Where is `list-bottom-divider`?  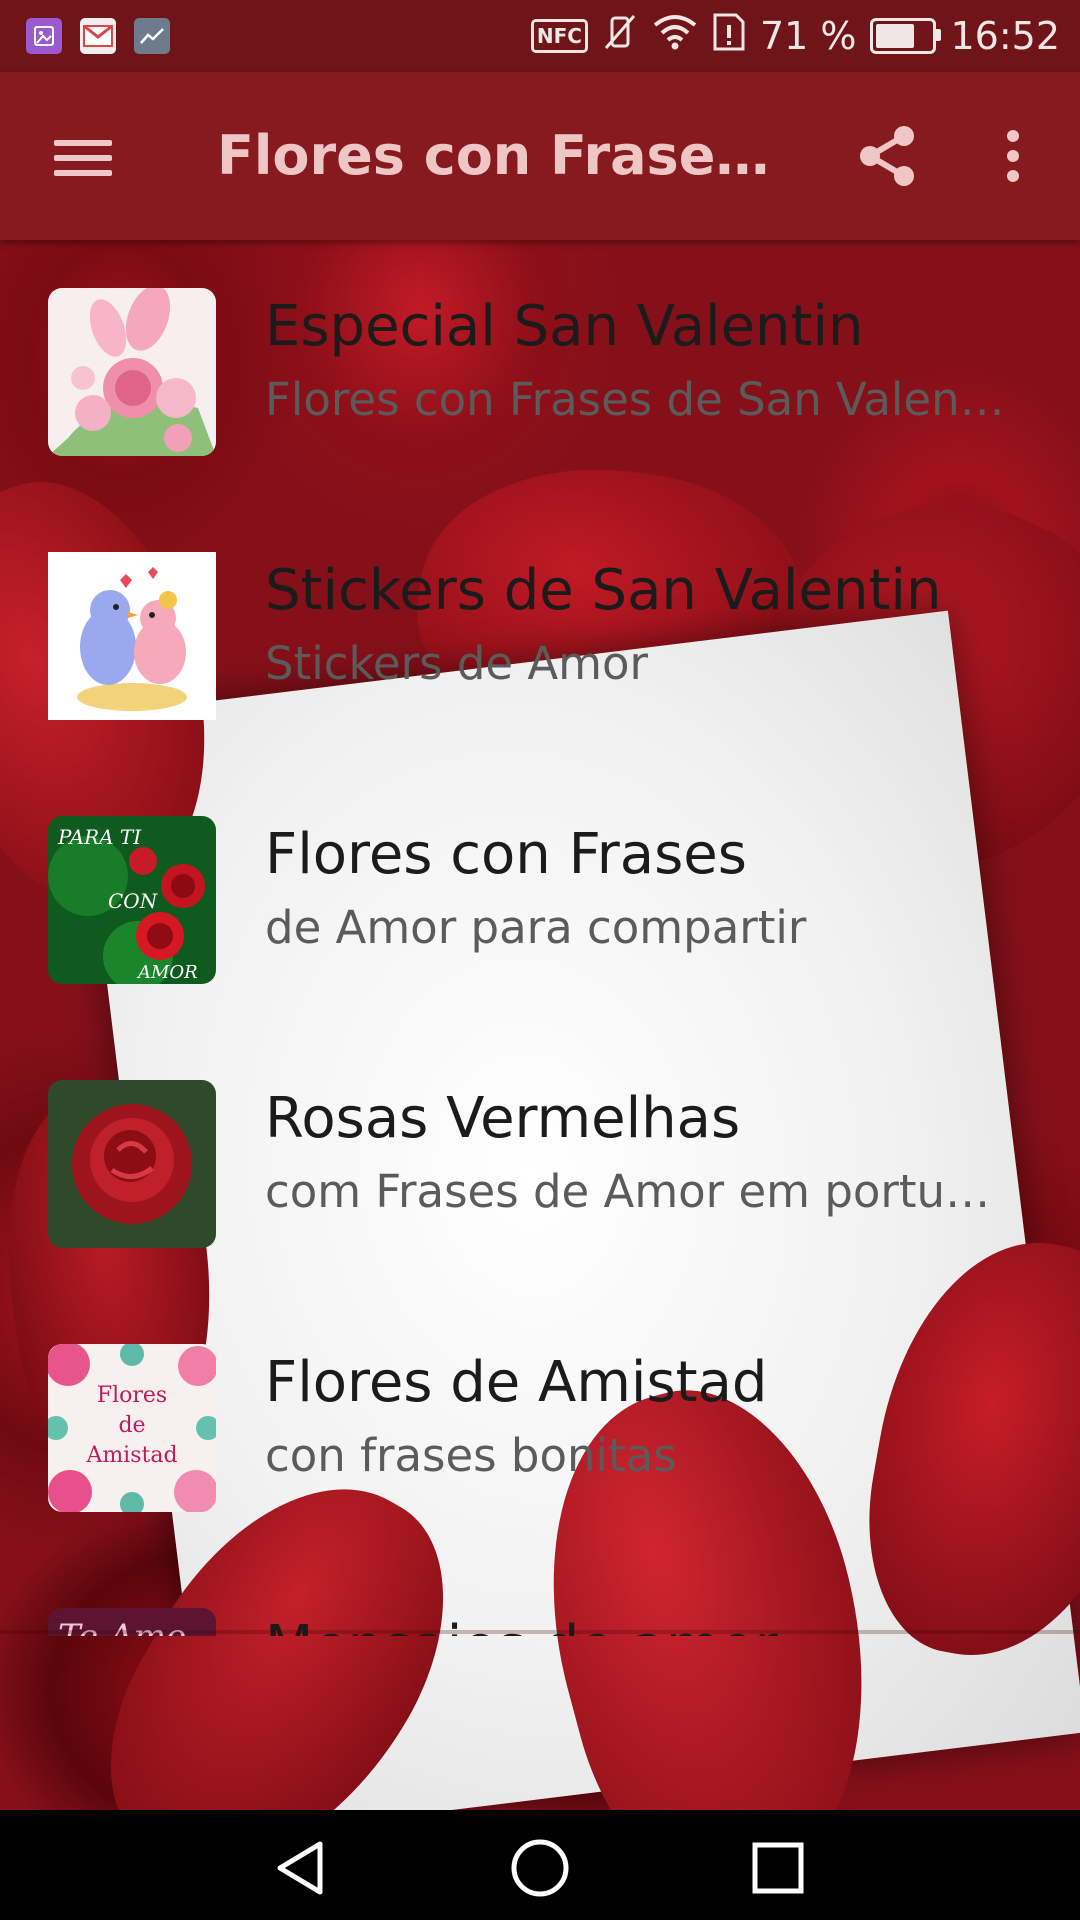 list-bottom-divider is located at coordinates (540, 1632).